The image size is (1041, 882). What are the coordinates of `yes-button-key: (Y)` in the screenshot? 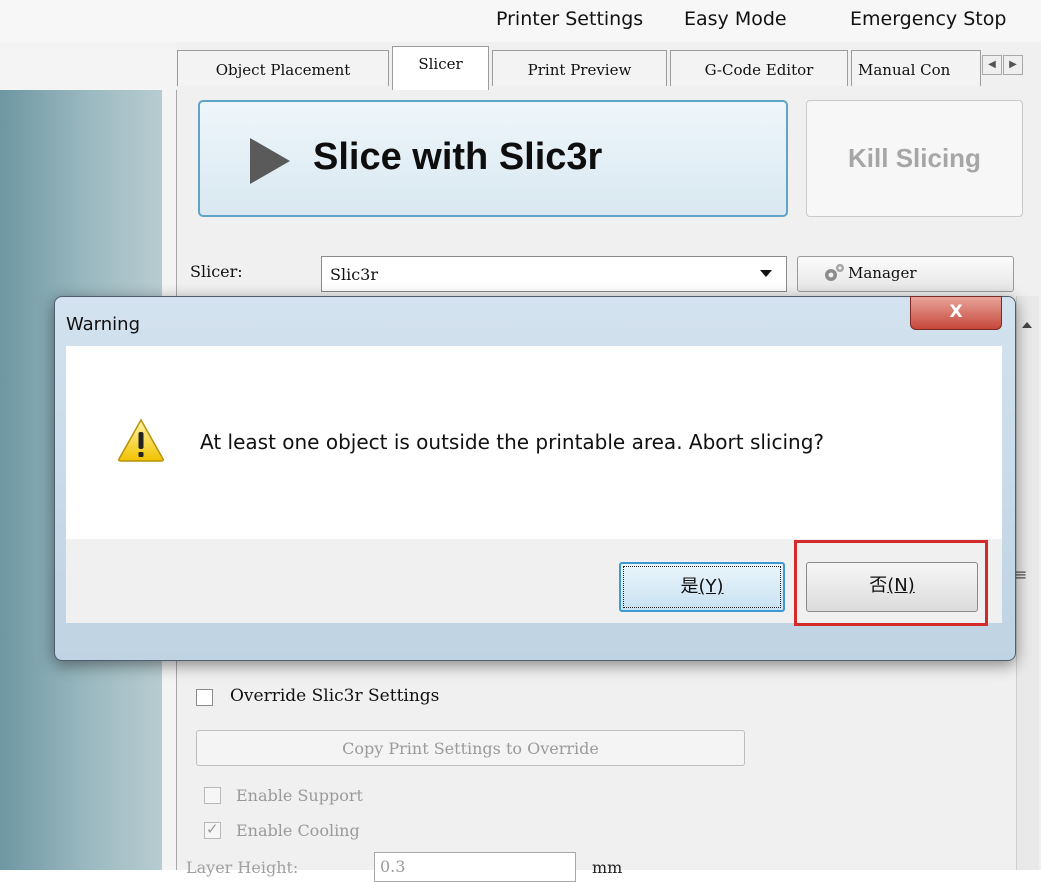 It's located at (711, 586).